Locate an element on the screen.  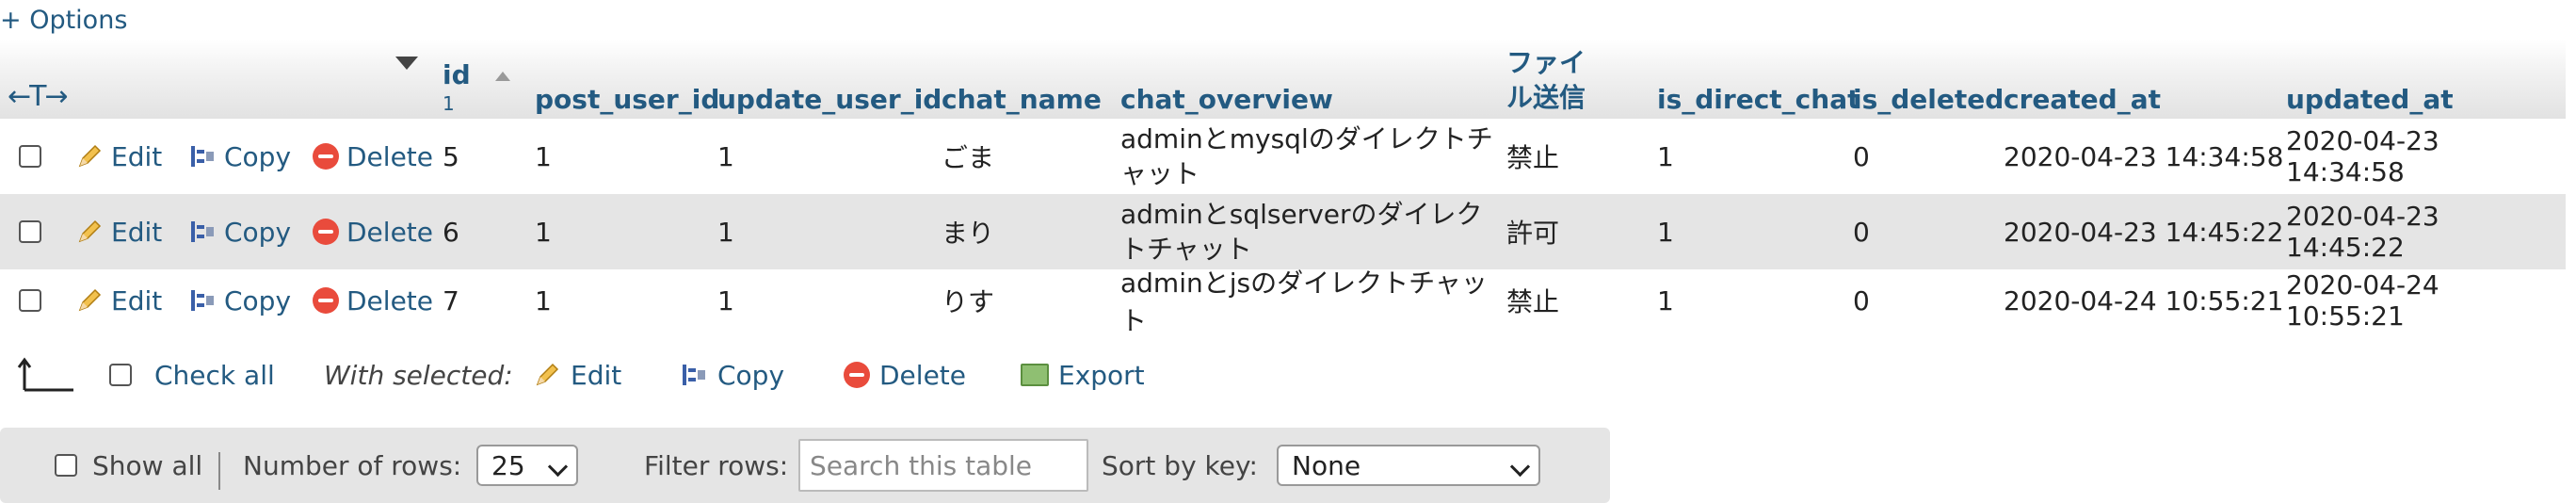
column-header-chat-overview: chat_overview is located at coordinates (1309, 79).